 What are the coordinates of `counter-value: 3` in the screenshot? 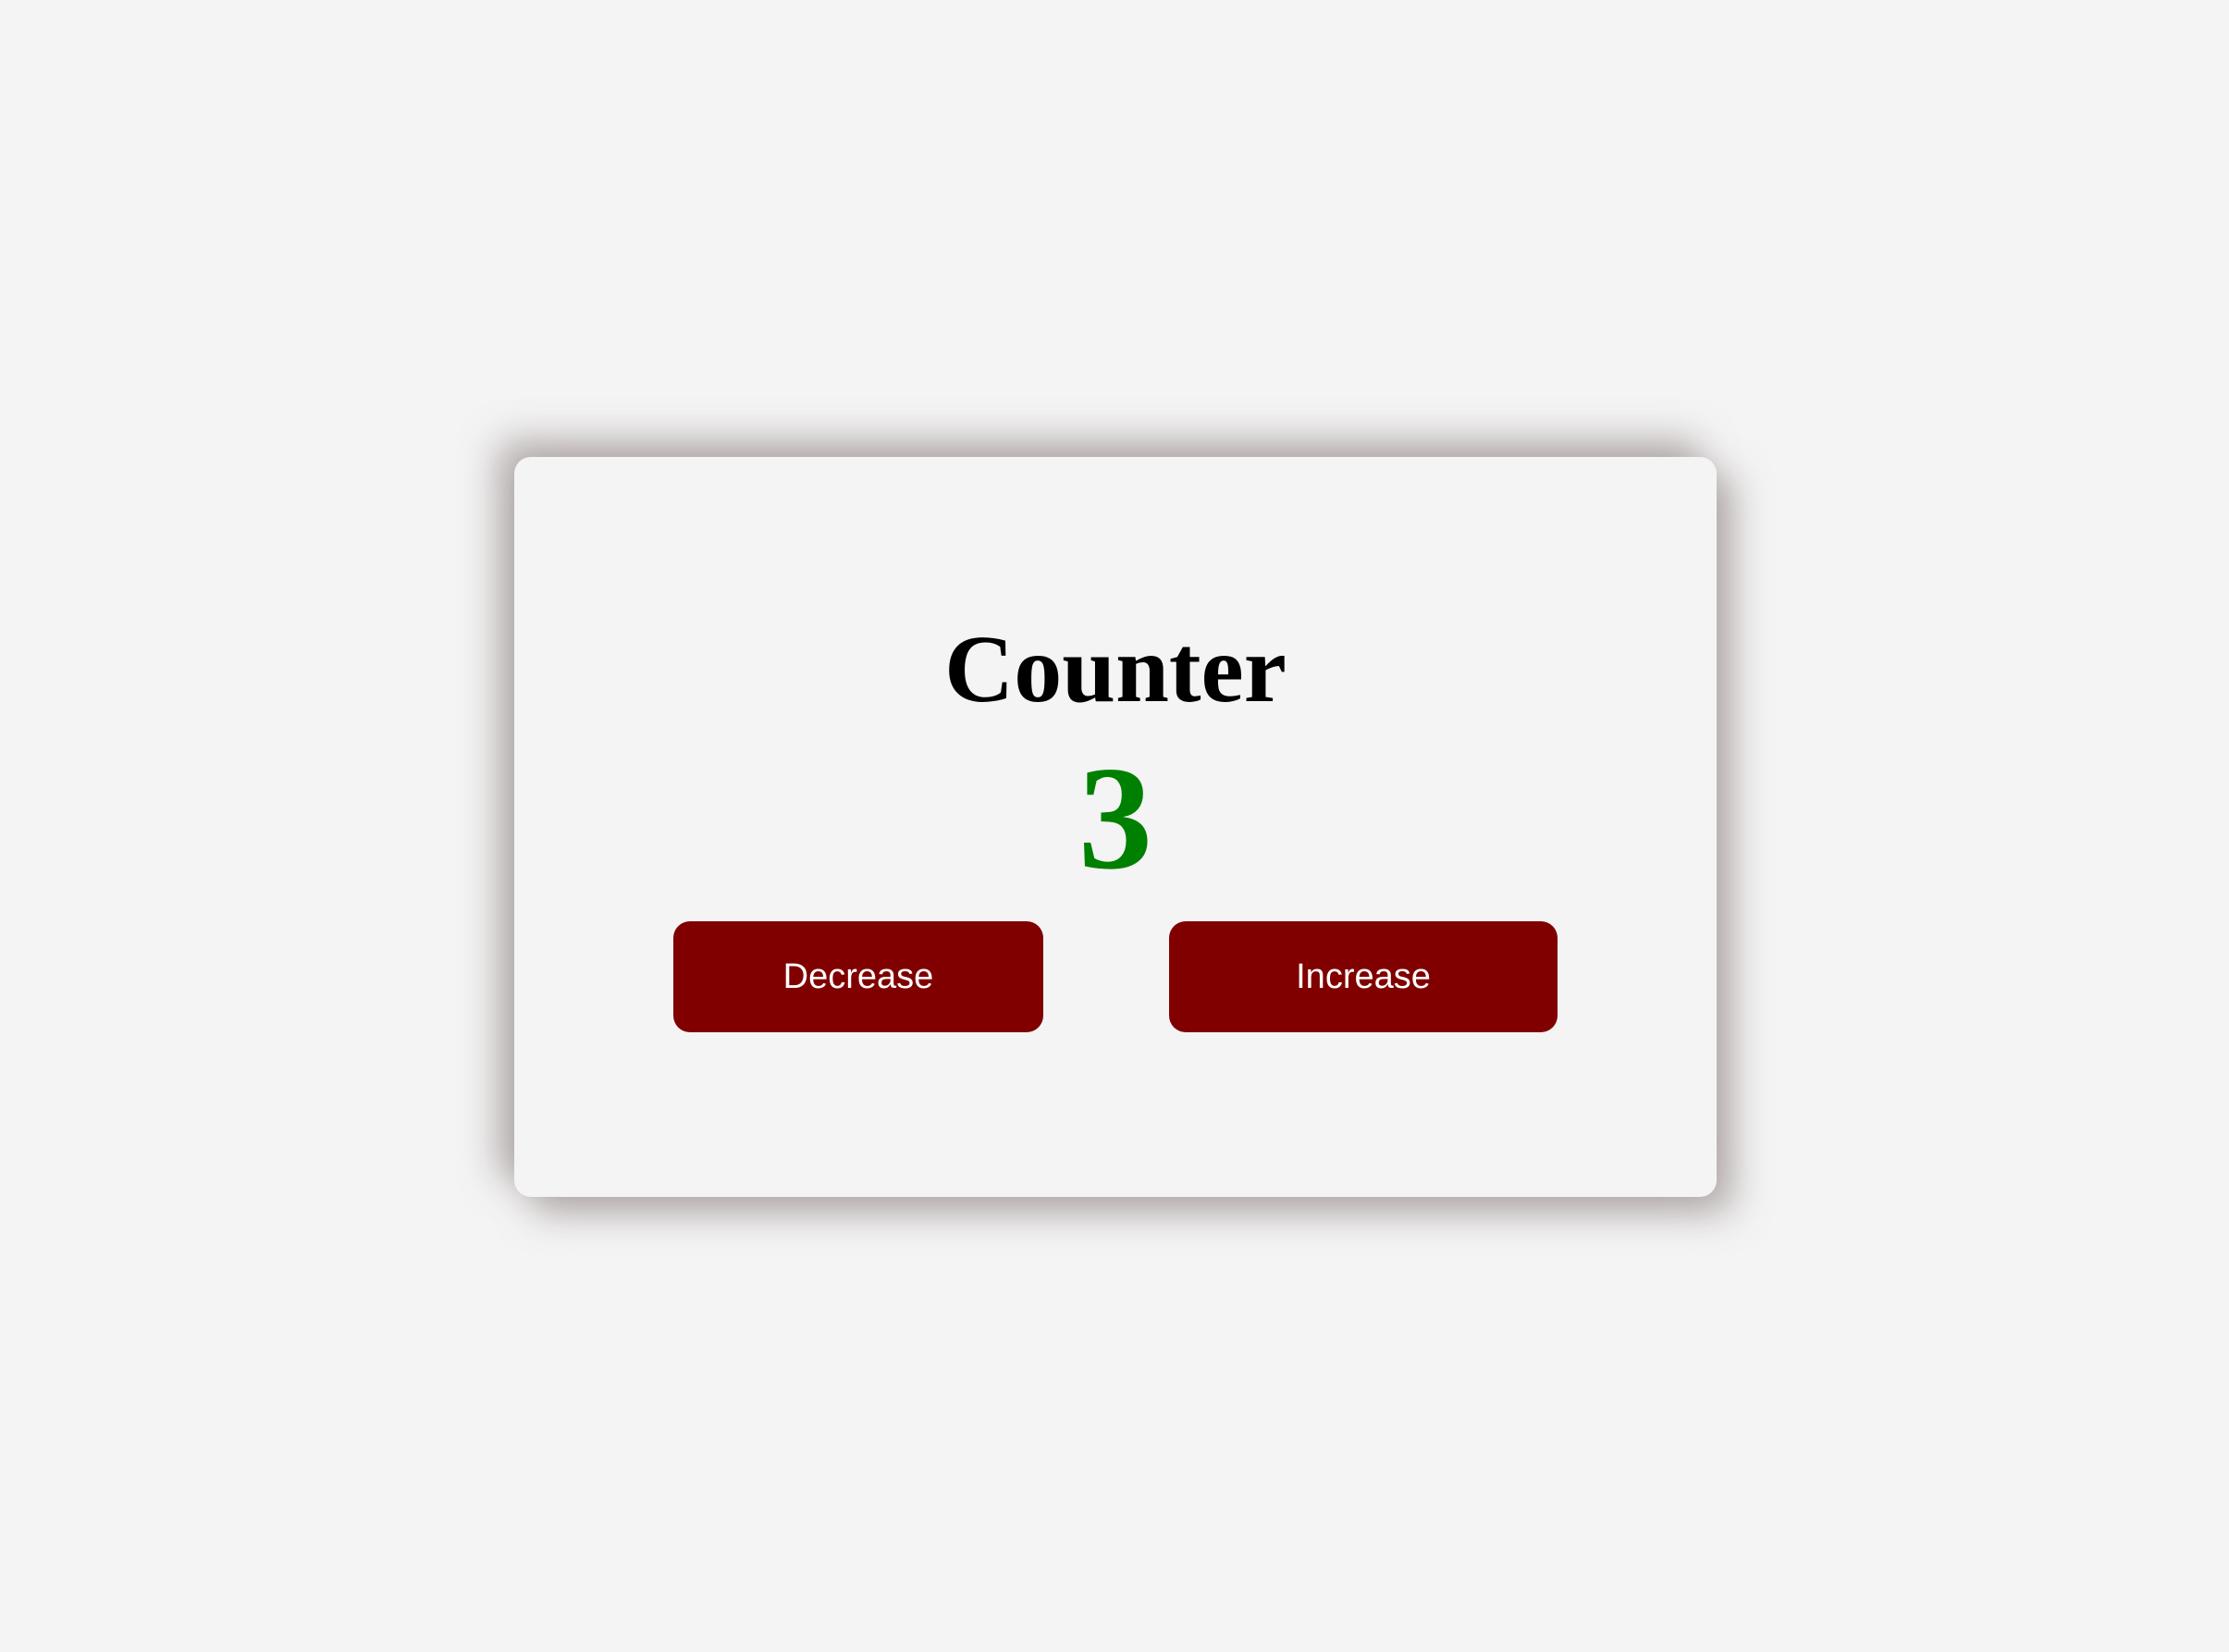 It's located at (1115, 817).